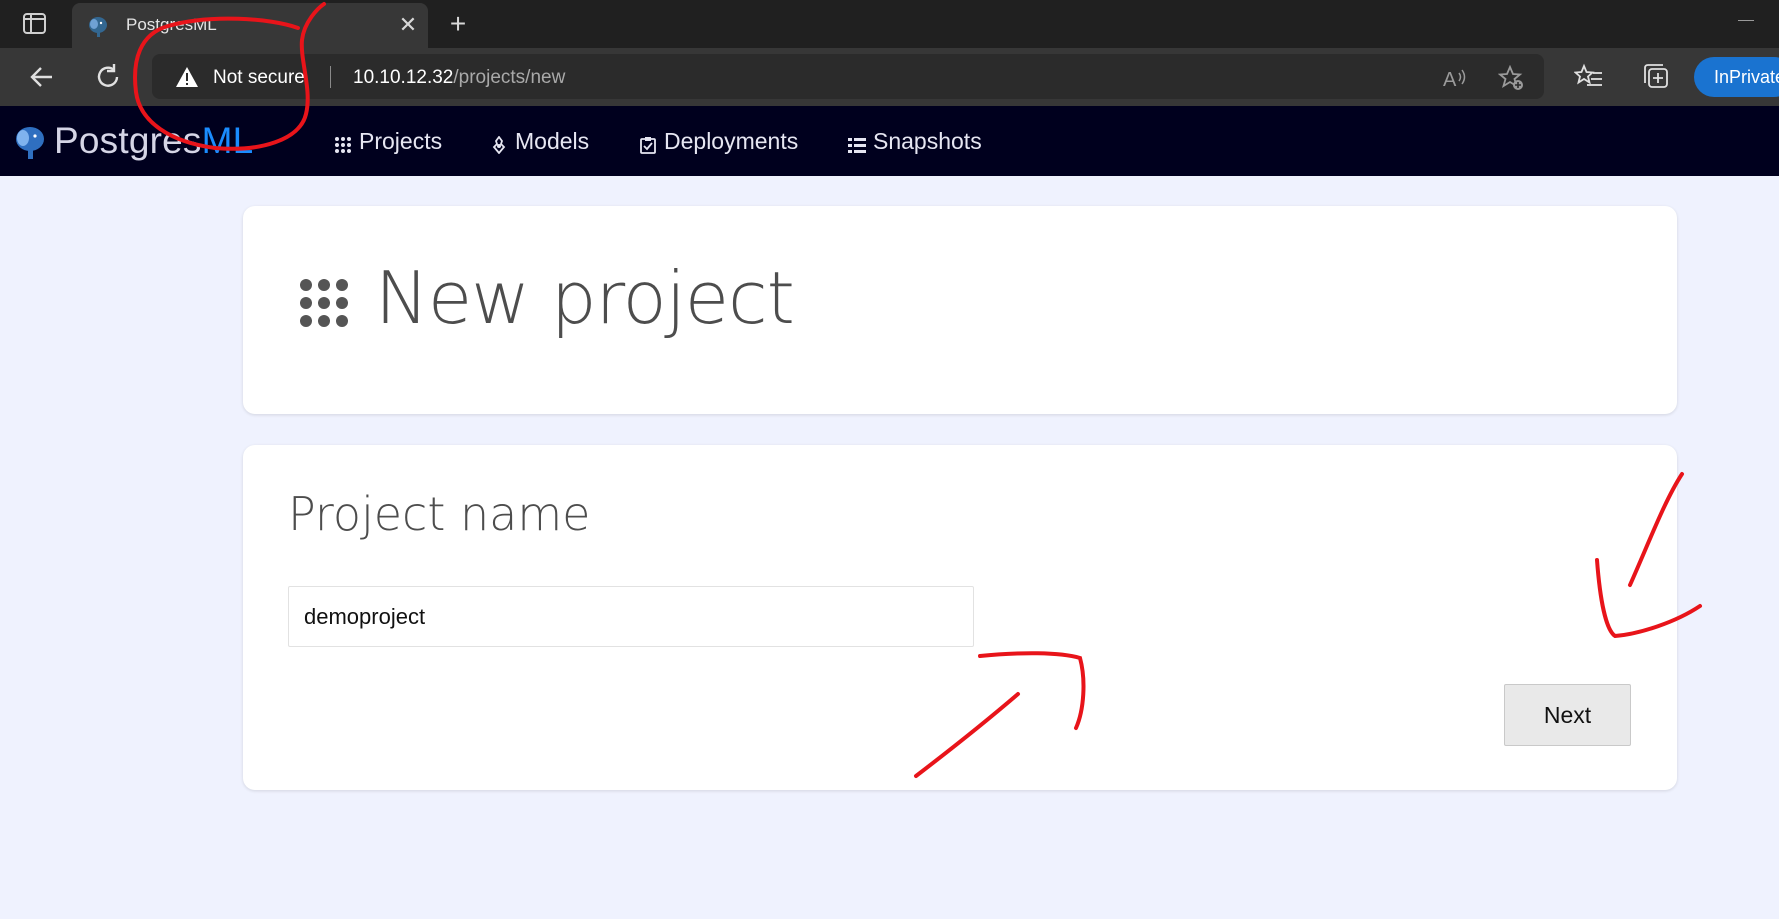  I want to click on window-minimize-icon, so click(1746, 20).